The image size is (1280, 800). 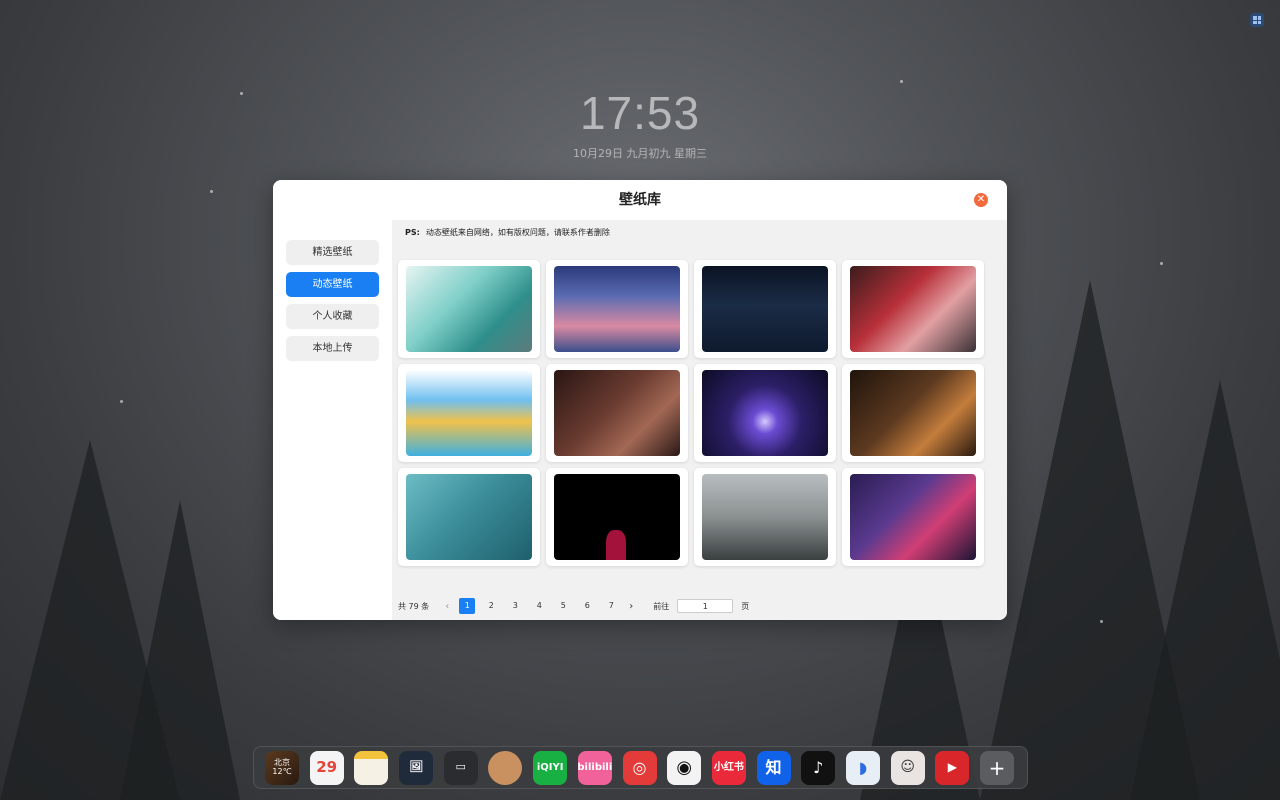 I want to click on page-button-6: 6, so click(x=587, y=606).